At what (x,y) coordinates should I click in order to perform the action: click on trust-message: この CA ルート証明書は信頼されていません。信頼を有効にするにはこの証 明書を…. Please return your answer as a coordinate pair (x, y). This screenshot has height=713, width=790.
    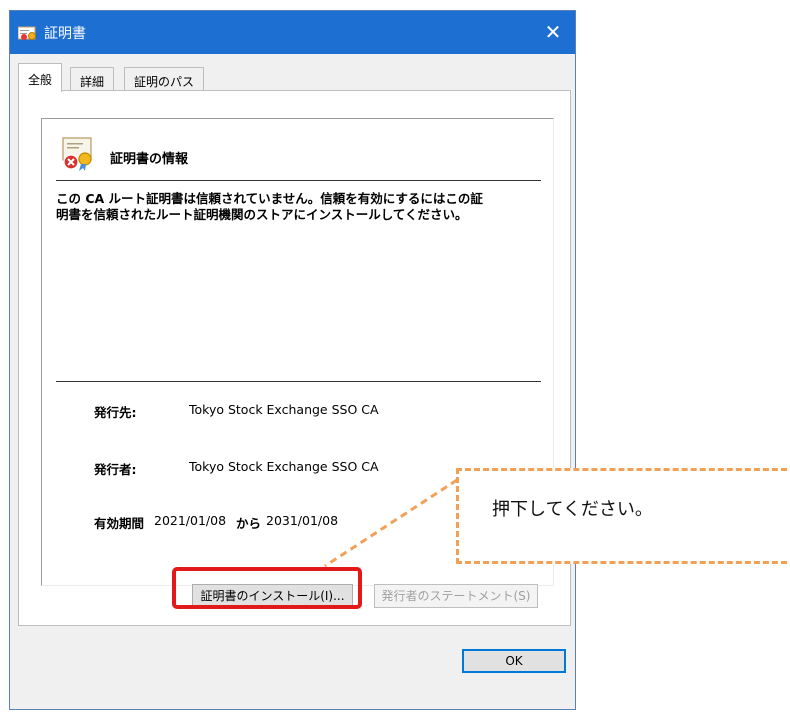
    Looking at the image, I should click on (296, 207).